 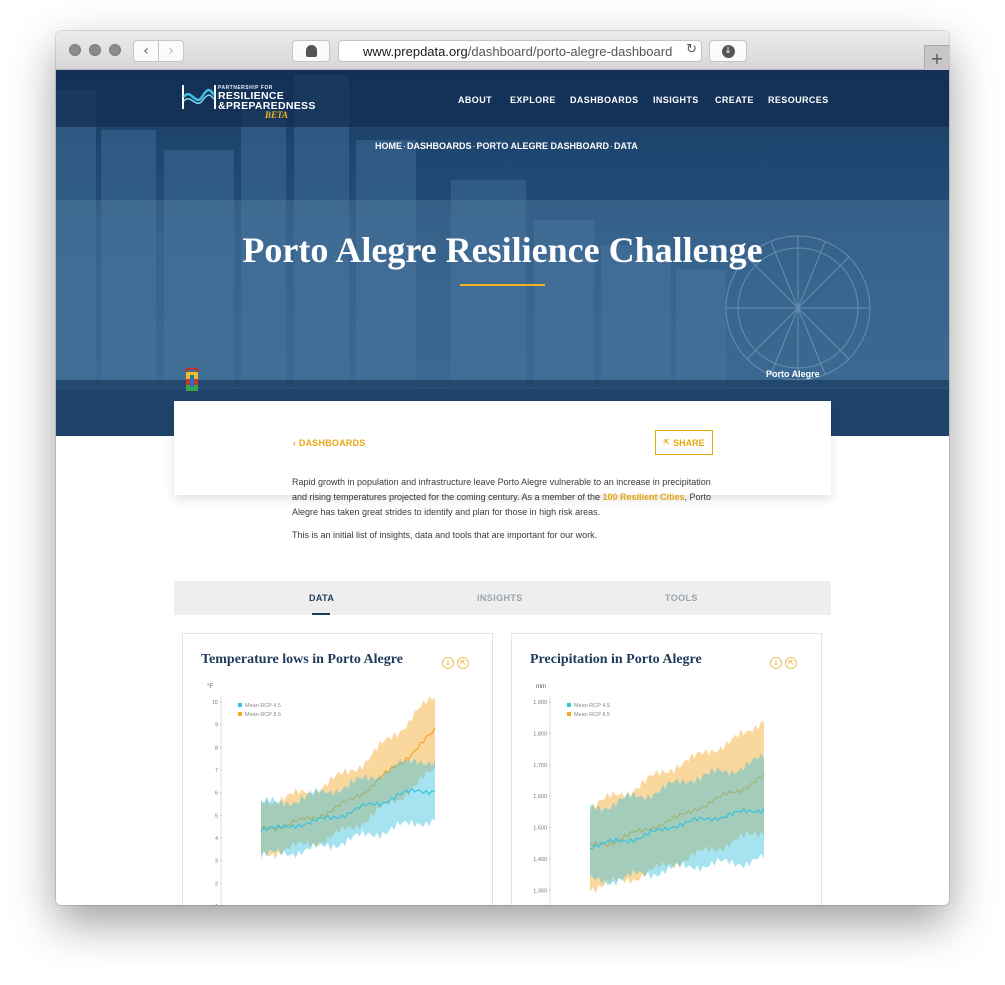 What do you see at coordinates (540, 766) in the screenshot?
I see `y-tick-label: 1,700` at bounding box center [540, 766].